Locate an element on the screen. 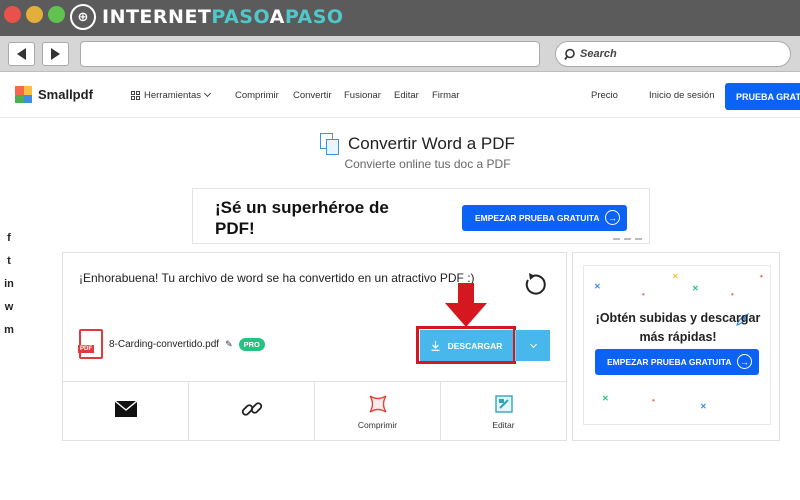 Image resolution: width=800 pixels, height=500 pixels. promo-title: ¡Obtén subidas y descargar más rápidas! is located at coordinates (678, 327).